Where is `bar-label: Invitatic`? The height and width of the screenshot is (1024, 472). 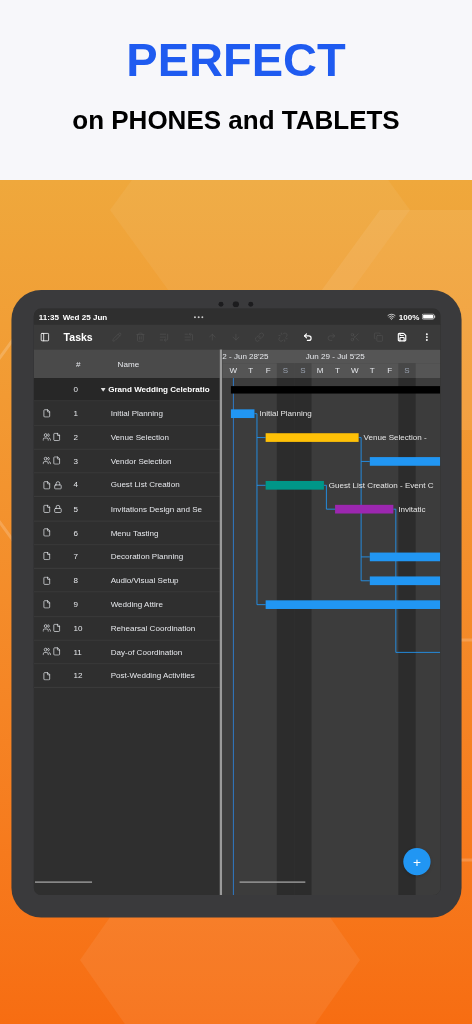
bar-label: Invitatic is located at coordinates (411, 509).